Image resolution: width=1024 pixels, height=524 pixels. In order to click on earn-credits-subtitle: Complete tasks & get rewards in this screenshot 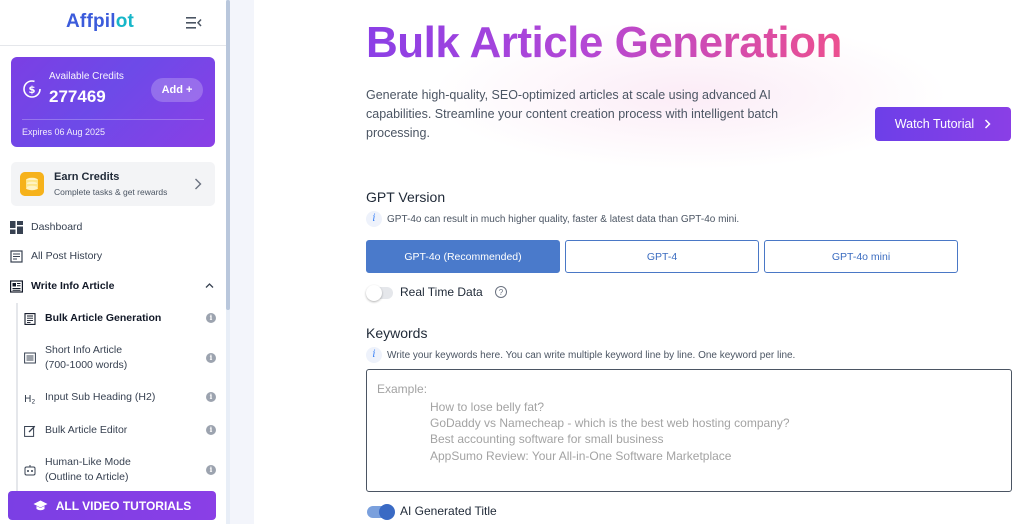, I will do `click(111, 192)`.